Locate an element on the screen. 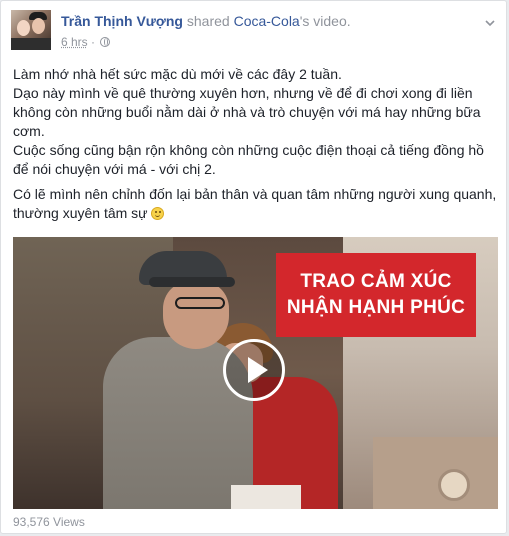 The image size is (509, 536). video-scene-lamp is located at coordinates (454, 485).